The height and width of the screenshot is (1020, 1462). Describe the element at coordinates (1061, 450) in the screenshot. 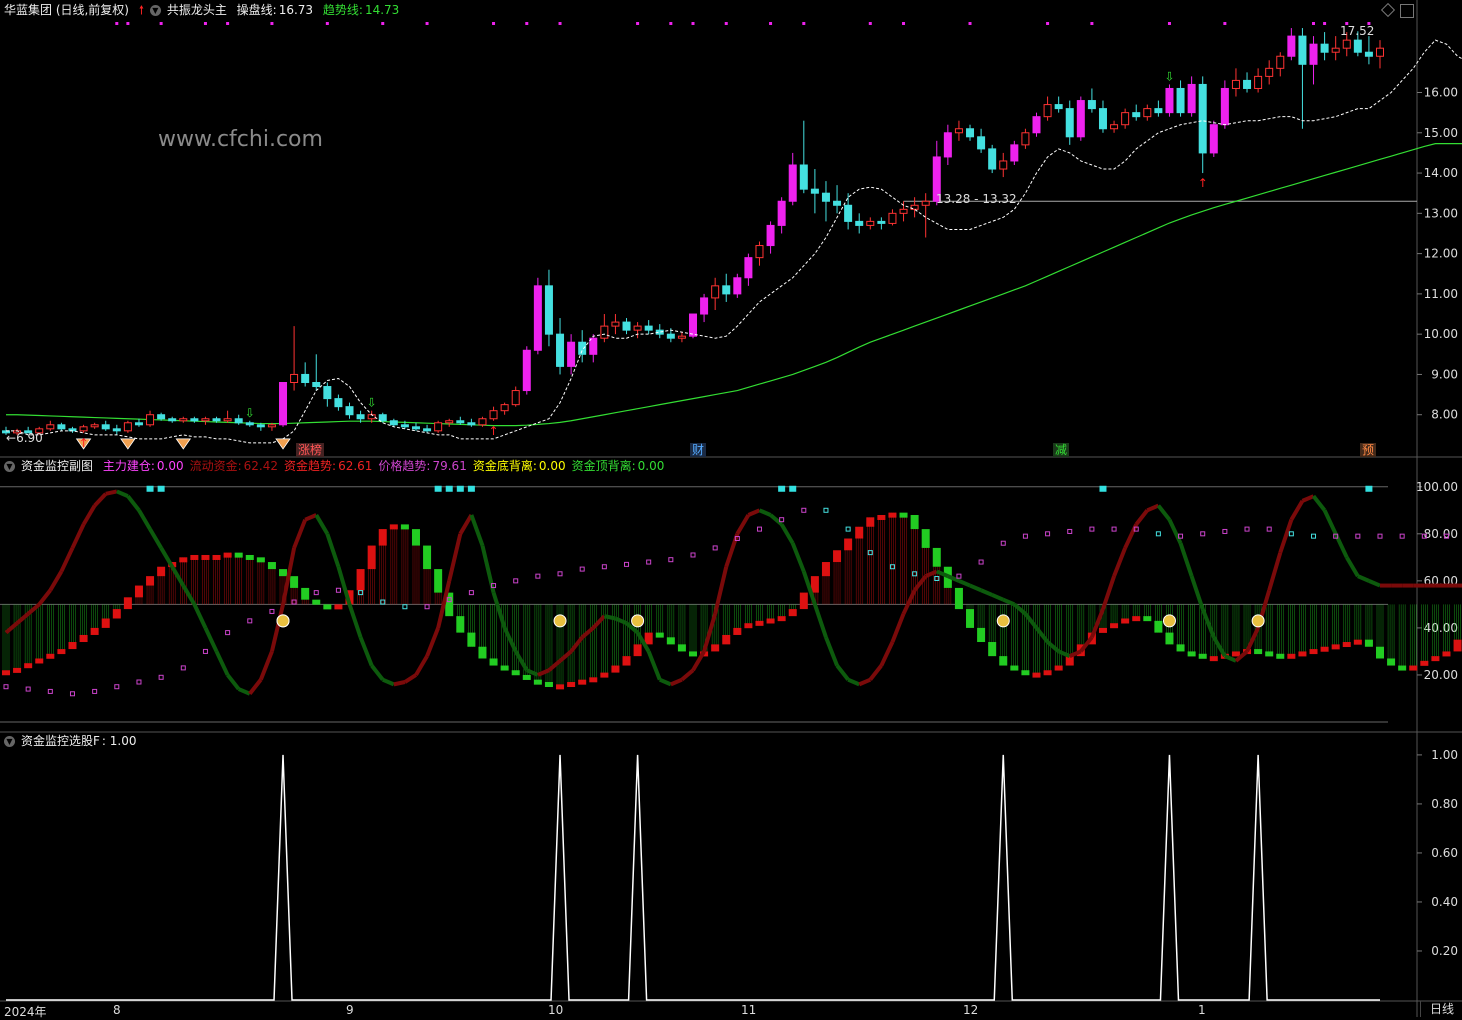

I see `event-tag: 减` at that location.